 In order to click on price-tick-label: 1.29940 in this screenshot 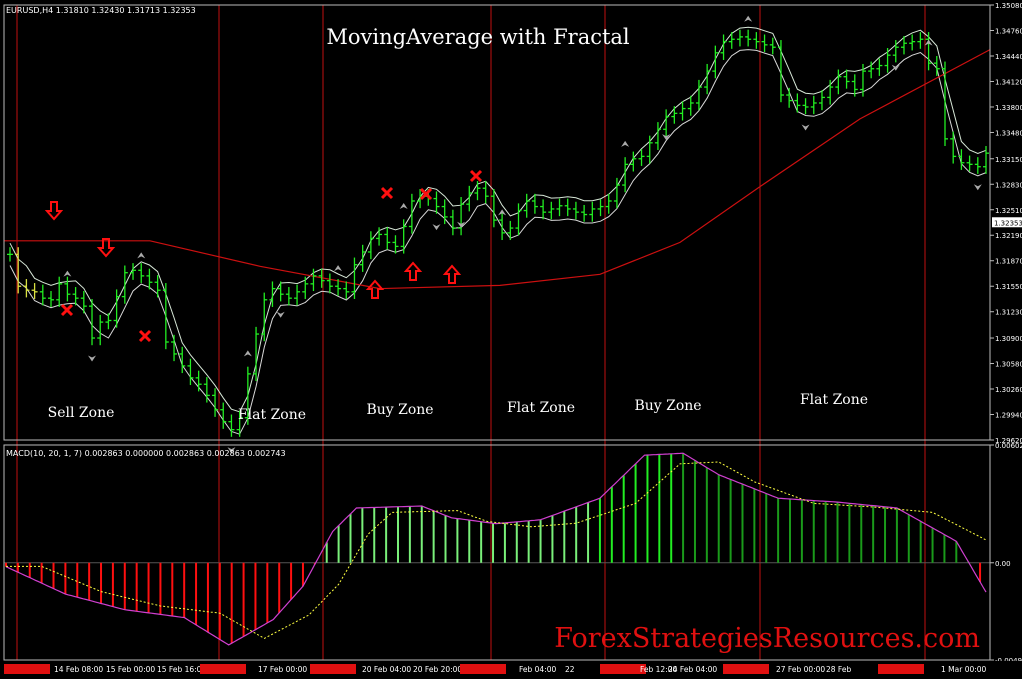, I will do `click(1008, 416)`.